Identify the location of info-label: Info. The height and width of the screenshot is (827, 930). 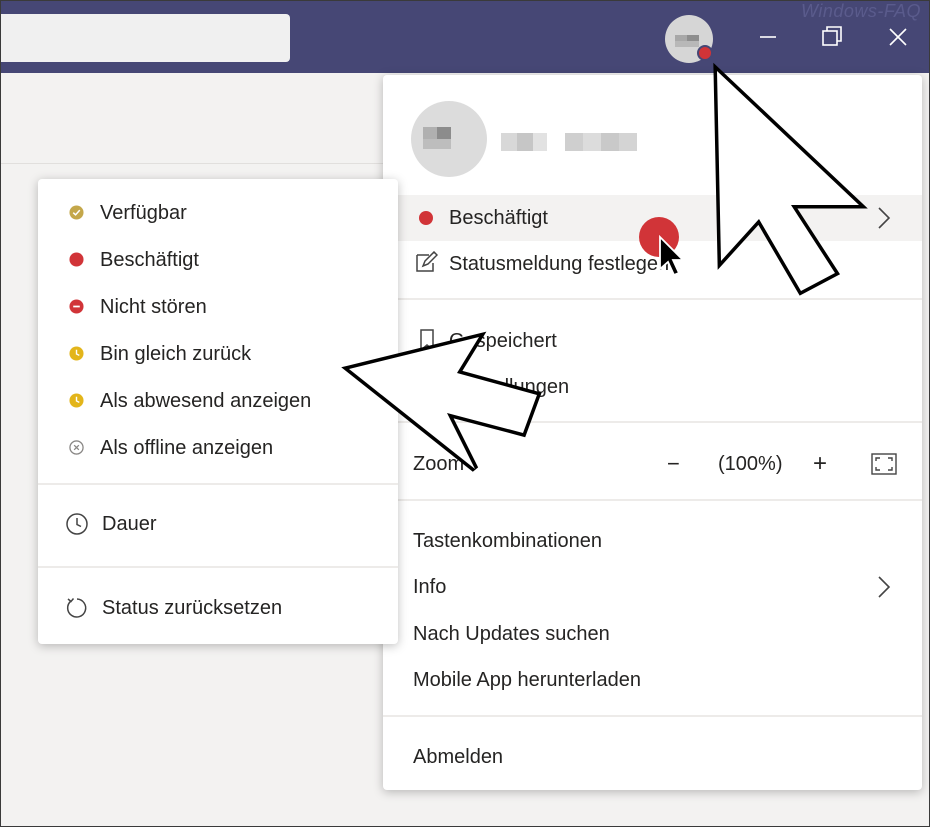
(430, 586).